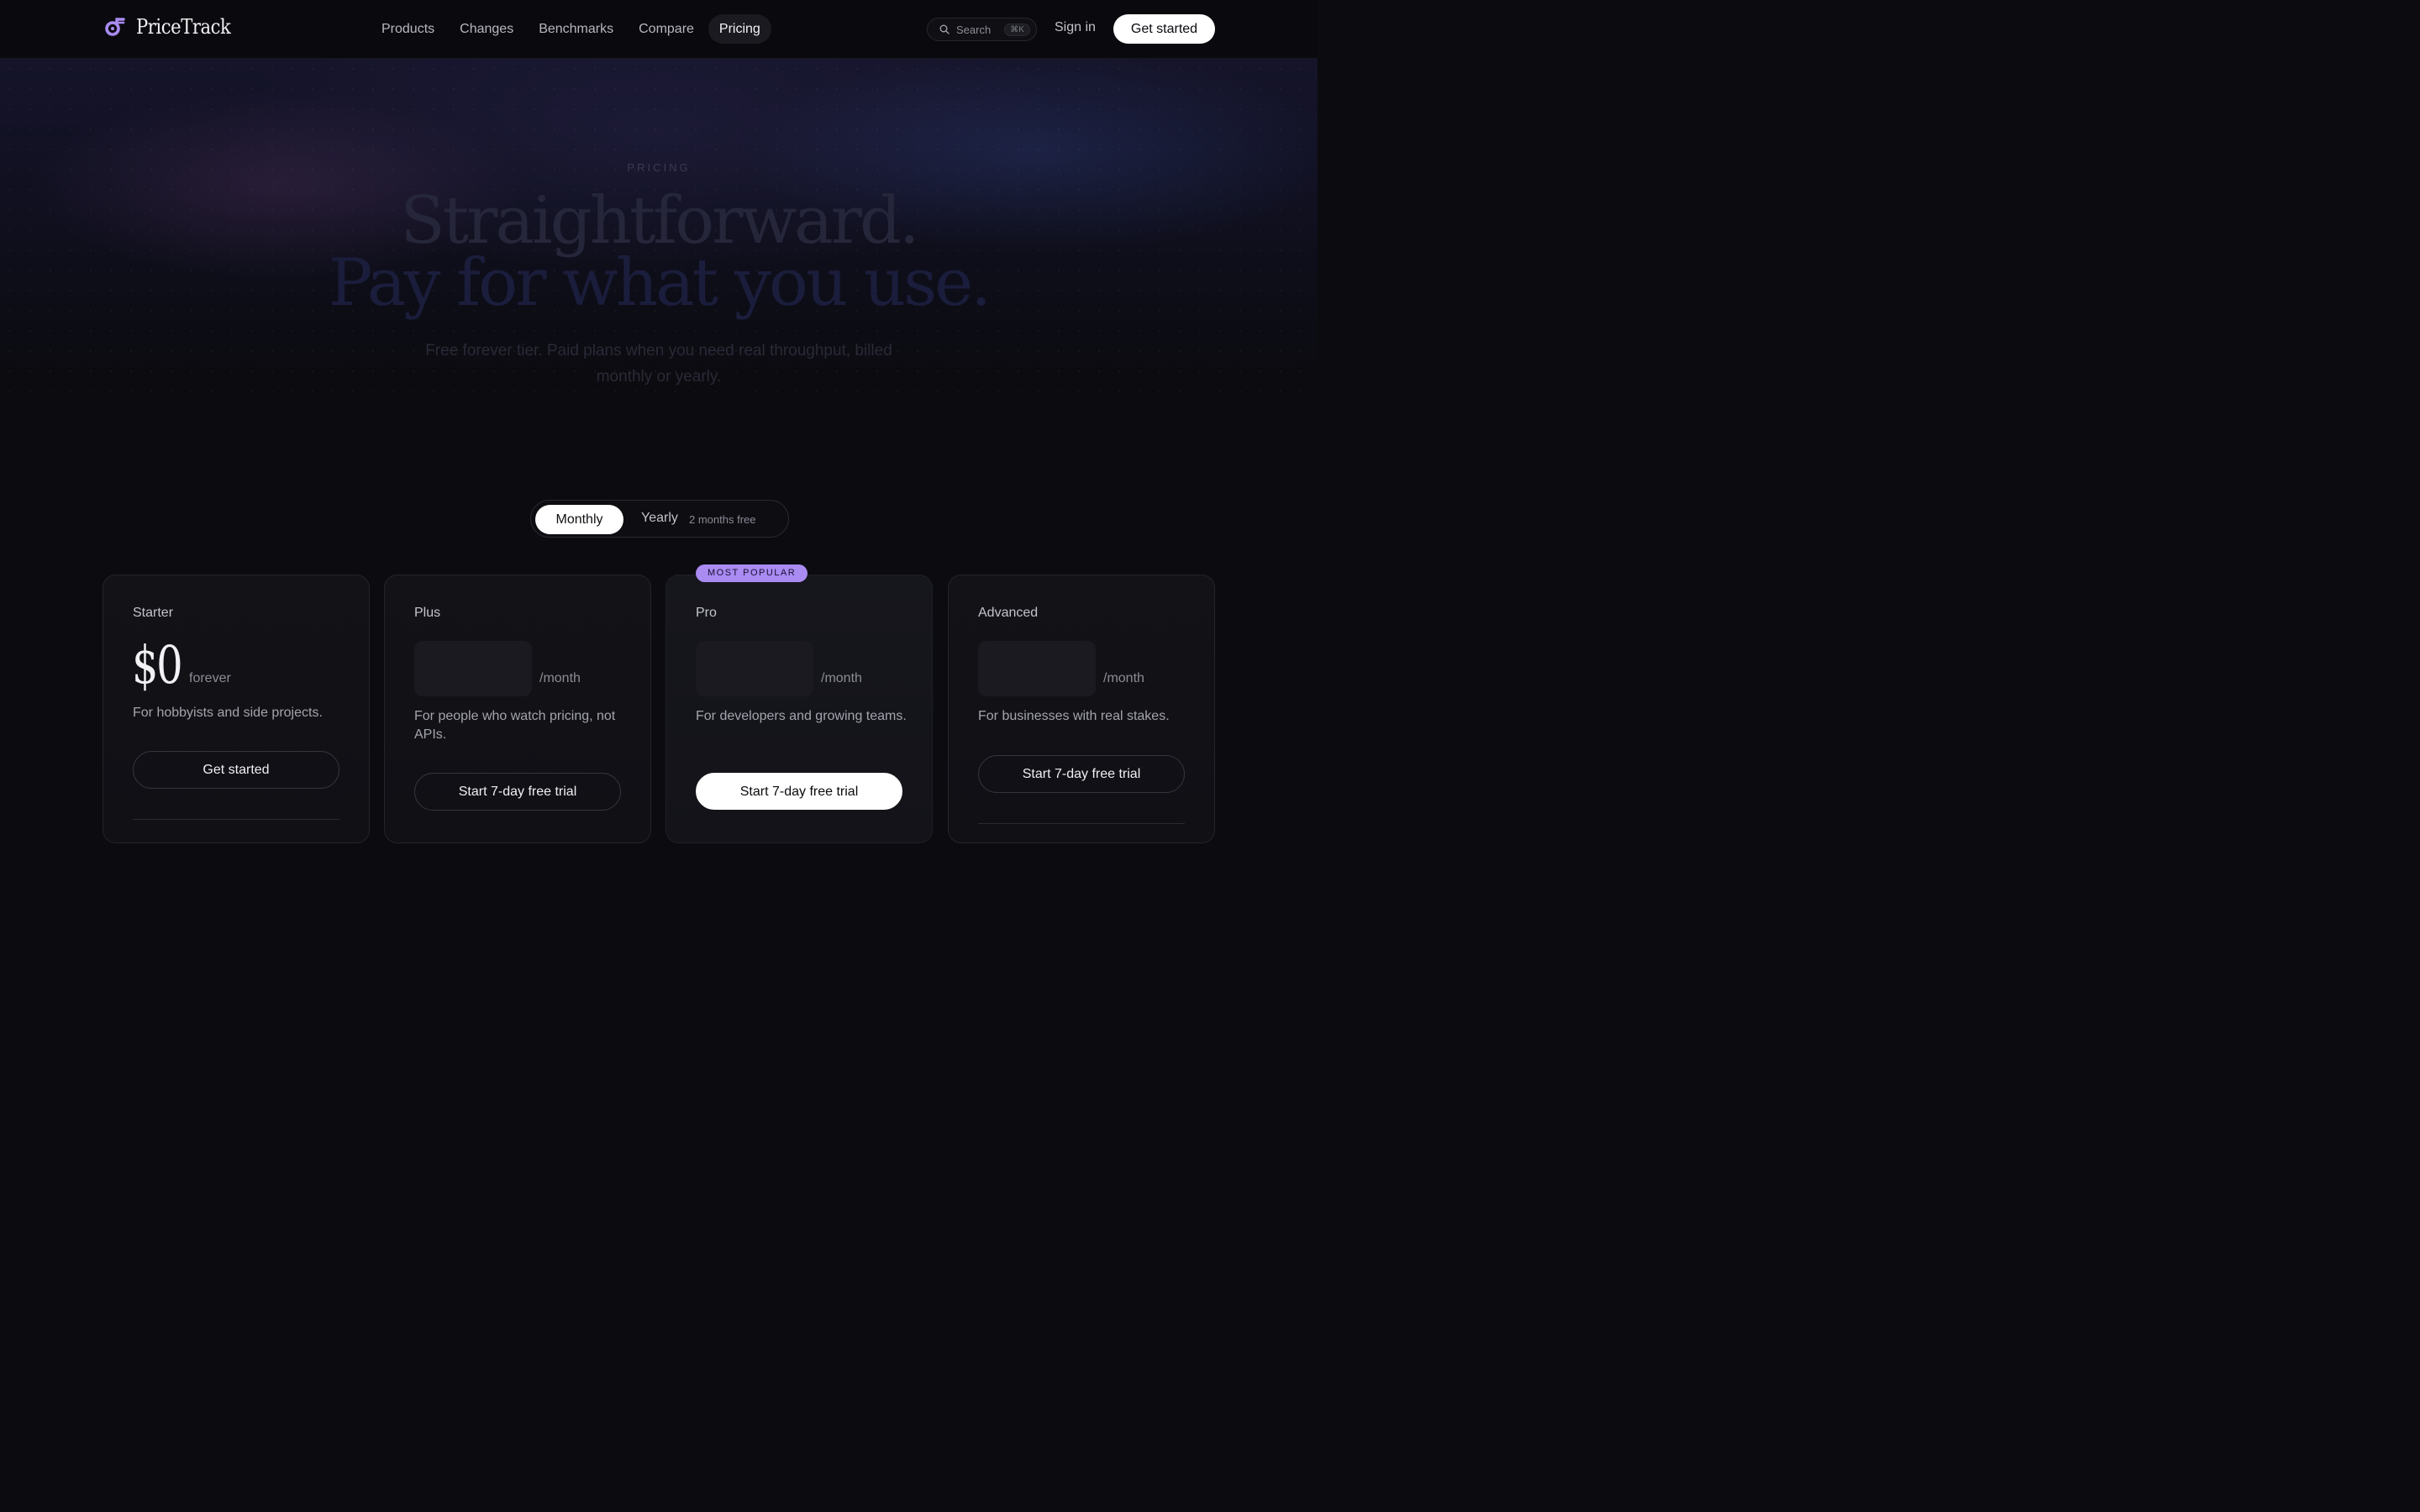 Image resolution: width=2420 pixels, height=1512 pixels. What do you see at coordinates (659, 167) in the screenshot?
I see `hero-eyebrow: PRICING` at bounding box center [659, 167].